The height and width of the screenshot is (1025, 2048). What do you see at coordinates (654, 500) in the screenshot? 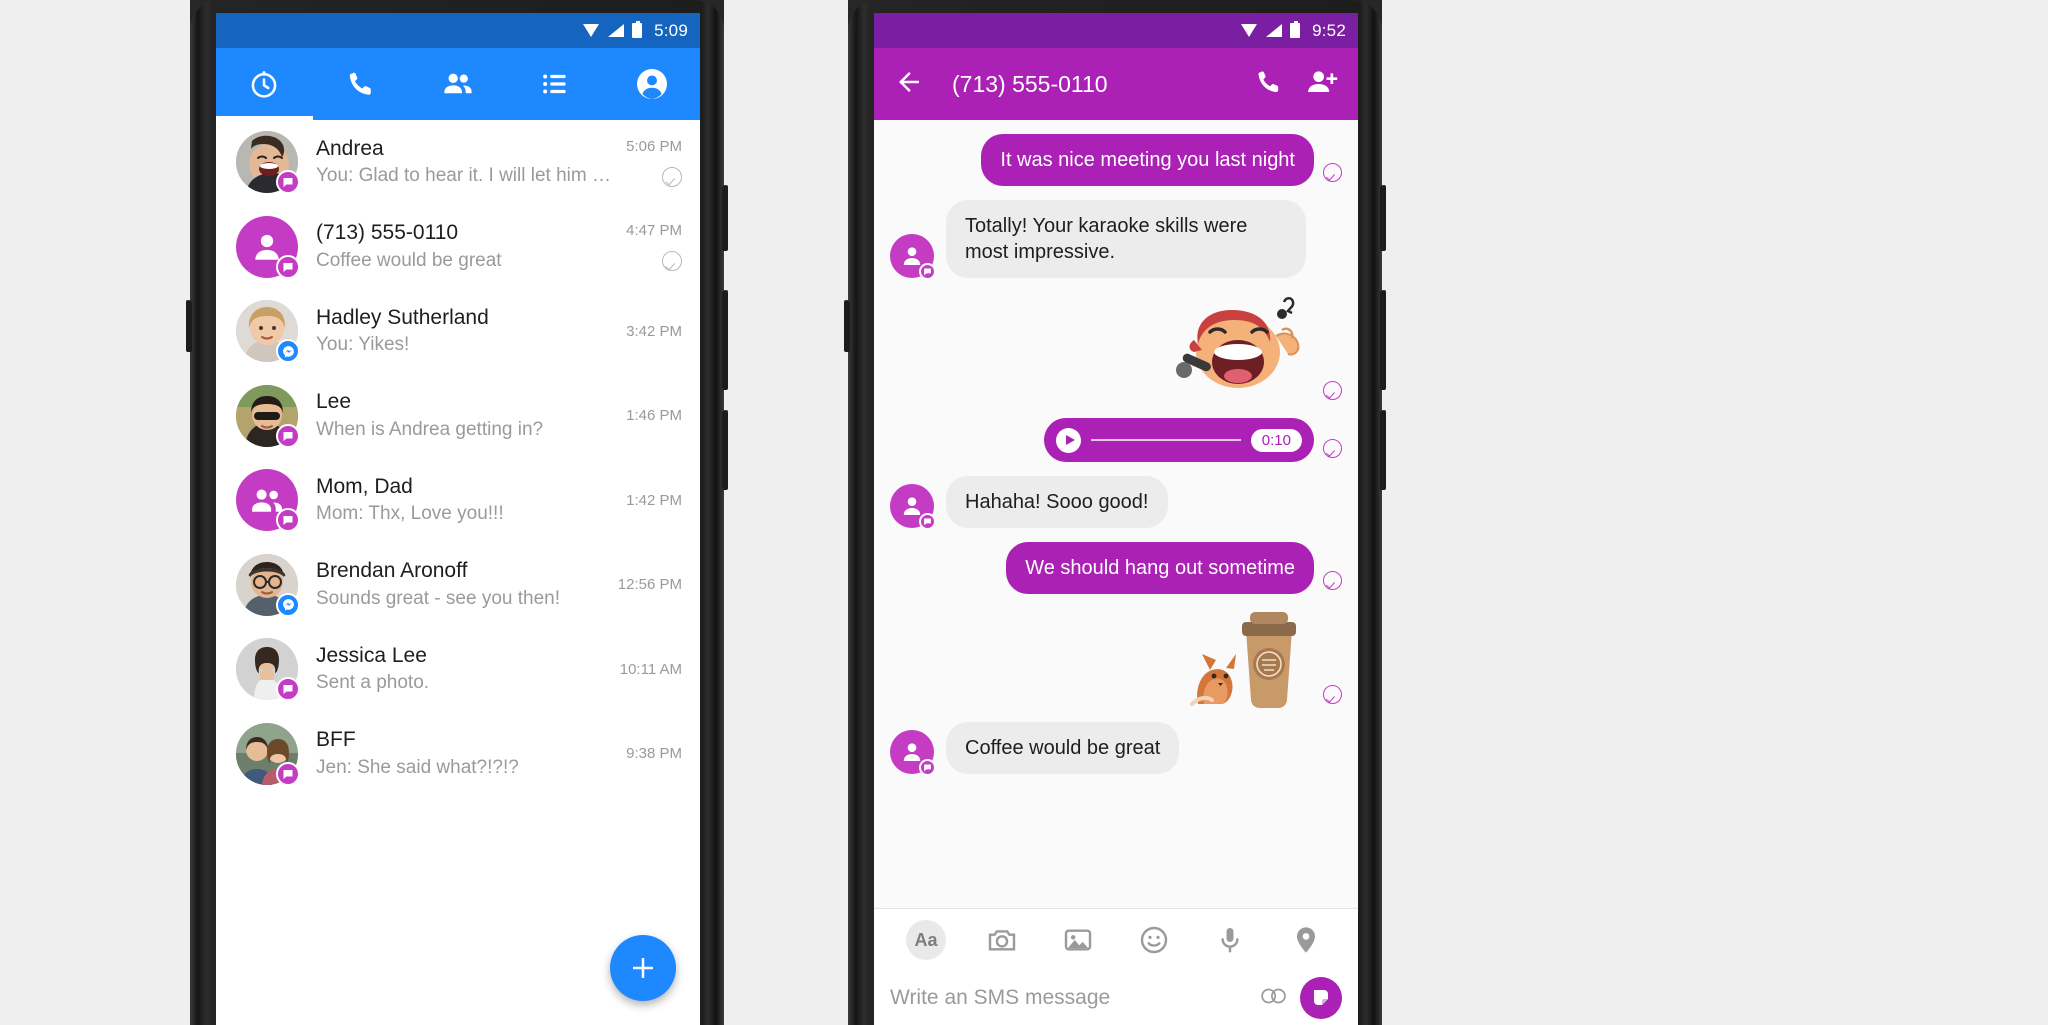
I see `conversation-time: 1:42 PM` at bounding box center [654, 500].